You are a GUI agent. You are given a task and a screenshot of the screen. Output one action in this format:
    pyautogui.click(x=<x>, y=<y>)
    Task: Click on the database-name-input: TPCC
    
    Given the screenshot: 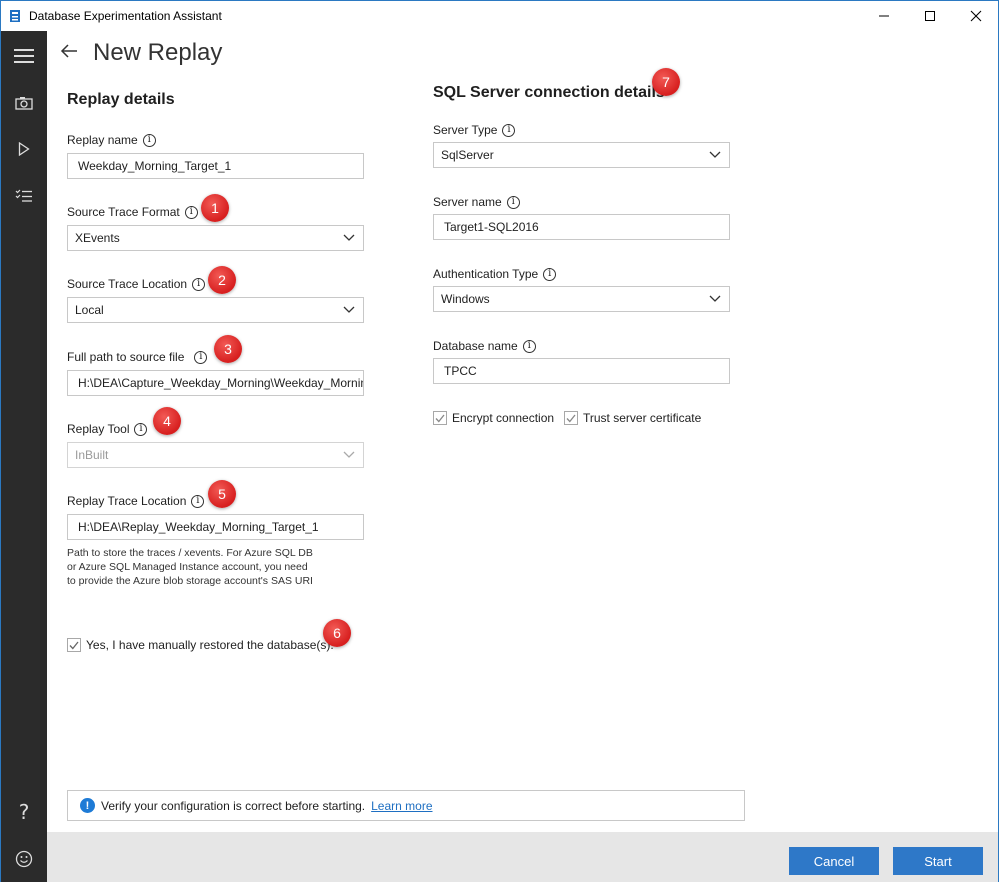 What is the action you would take?
    pyautogui.click(x=581, y=371)
    